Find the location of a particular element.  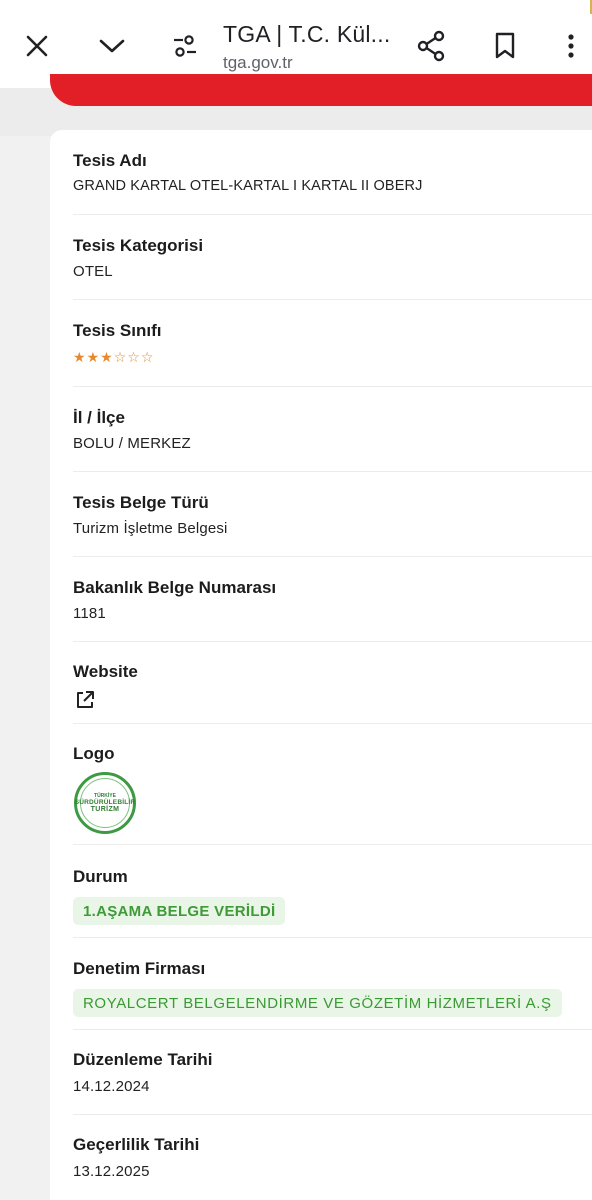

header-red-bar is located at coordinates (321, 90).